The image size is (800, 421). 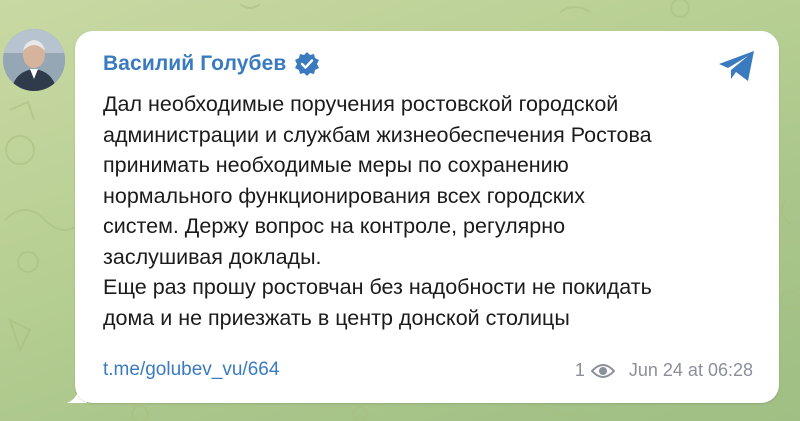 I want to click on message-meta: 1 Jun 24 at 06:28, so click(x=664, y=370).